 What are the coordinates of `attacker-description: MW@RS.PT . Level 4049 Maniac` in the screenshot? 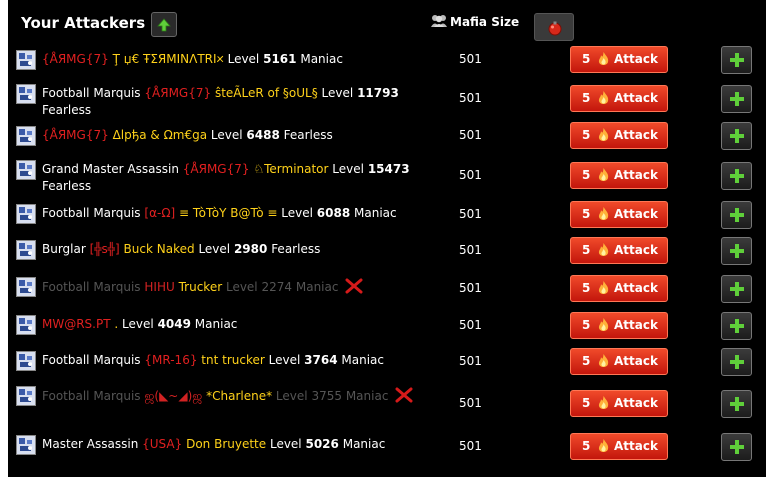 It's located at (237, 324).